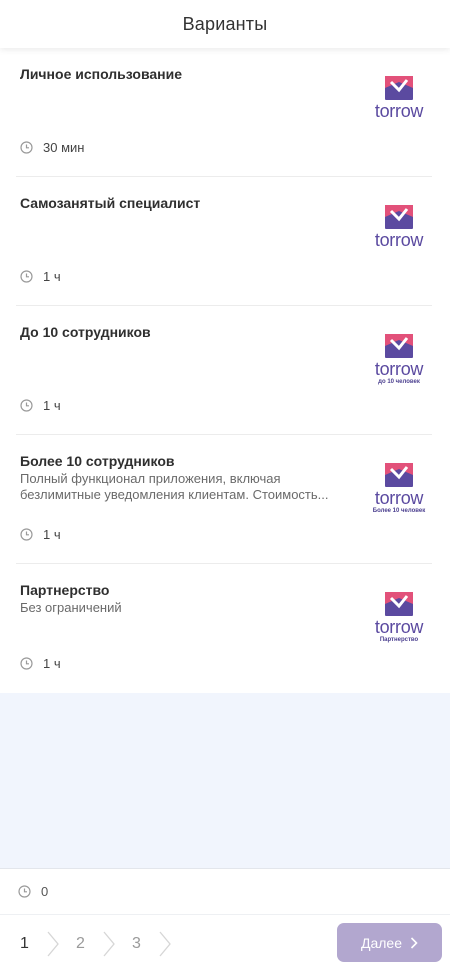 This screenshot has width=450, height=968. I want to click on option-card-personal: Личное использование 30 мин torrow, so click(224, 112).